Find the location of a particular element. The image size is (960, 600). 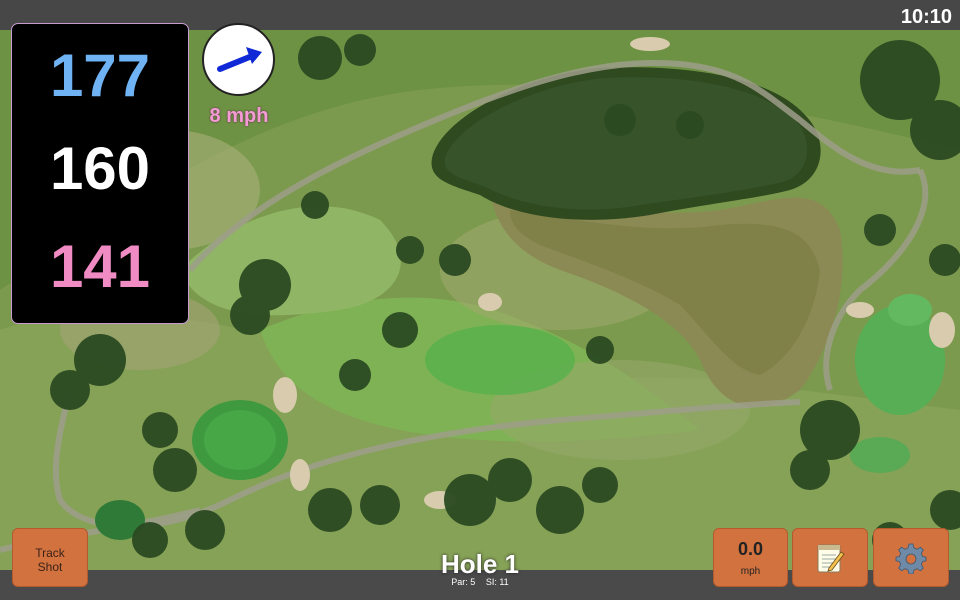

hole-info: Par: 5 SI: 11 is located at coordinates (480, 582).